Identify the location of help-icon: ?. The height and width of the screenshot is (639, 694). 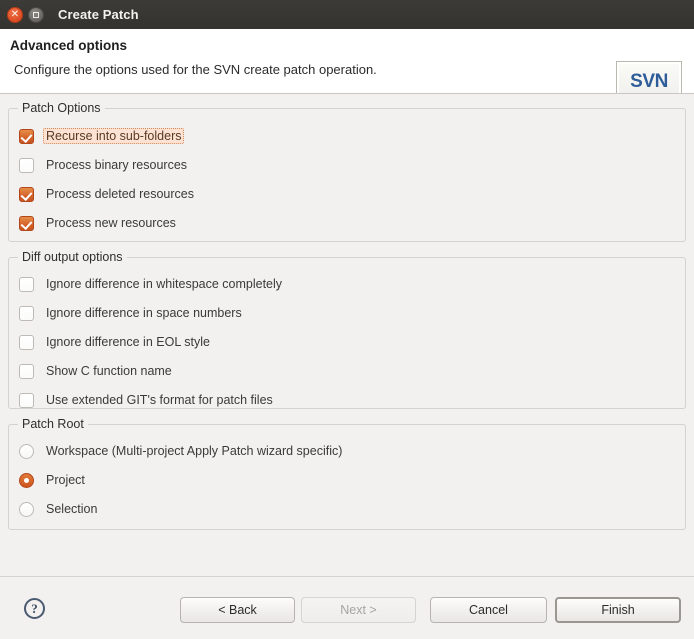
(34, 608).